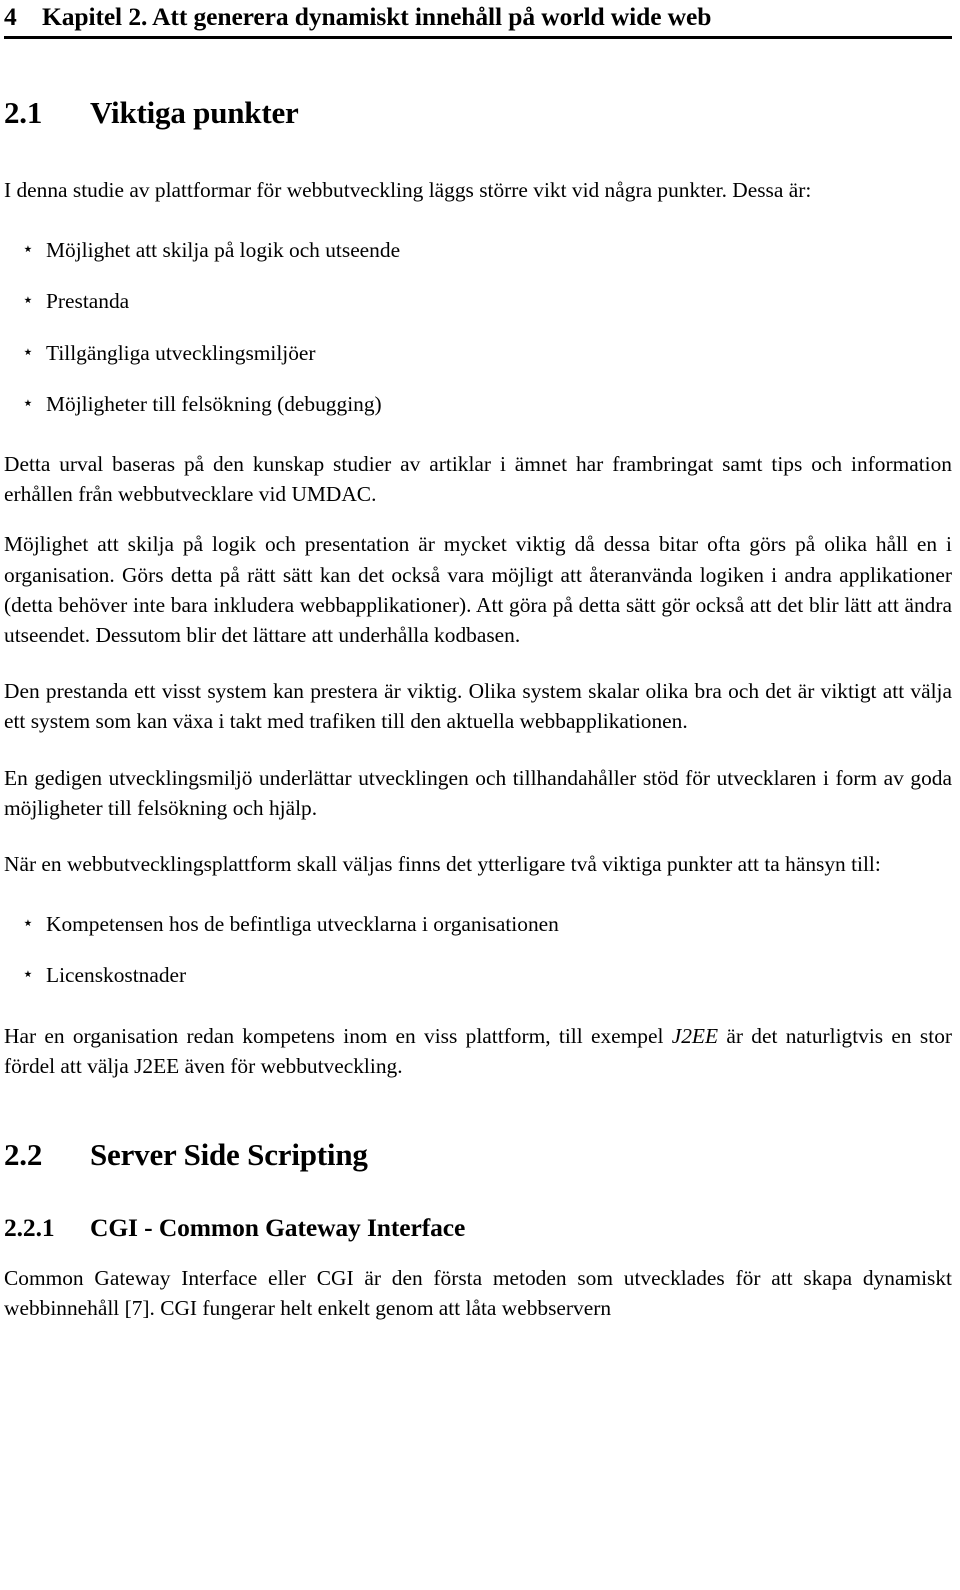  What do you see at coordinates (23, 1155) in the screenshot?
I see `section-number-2-2: 2.2` at bounding box center [23, 1155].